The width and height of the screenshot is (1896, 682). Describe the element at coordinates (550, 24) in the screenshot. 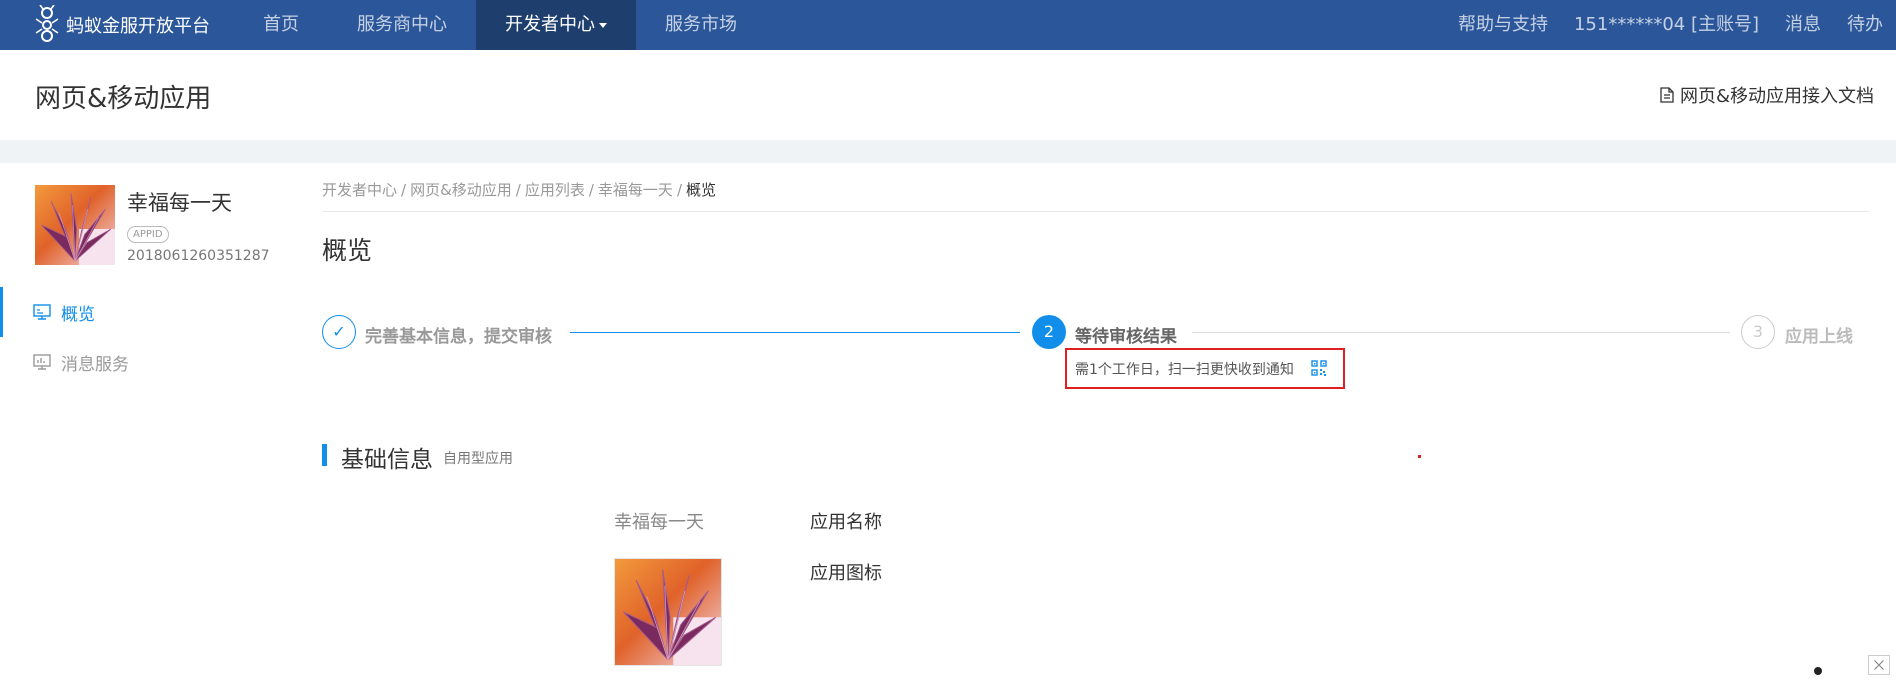

I see `nav-developer-center-label: 开发者中心` at that location.